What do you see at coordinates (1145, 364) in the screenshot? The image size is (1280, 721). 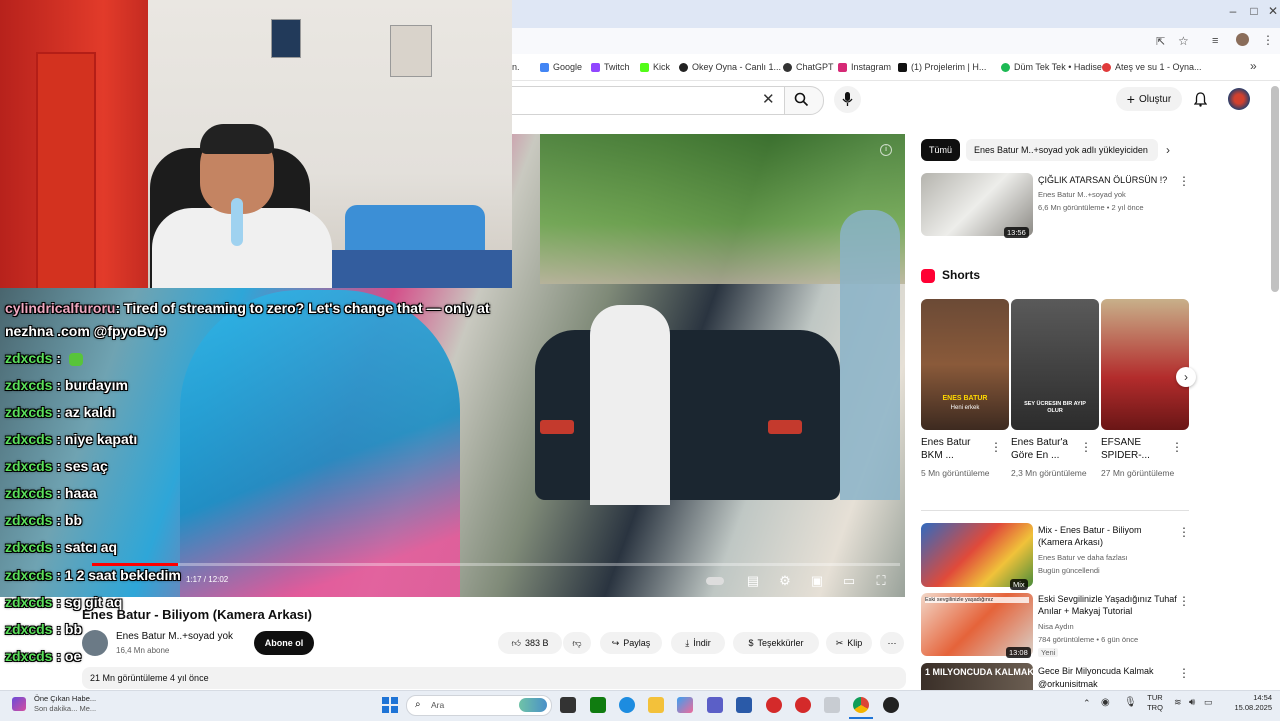 I see `short-thumbnail` at bounding box center [1145, 364].